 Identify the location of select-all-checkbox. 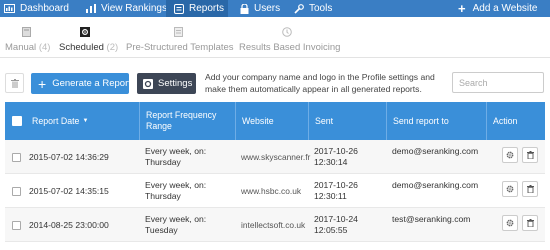
(17, 121).